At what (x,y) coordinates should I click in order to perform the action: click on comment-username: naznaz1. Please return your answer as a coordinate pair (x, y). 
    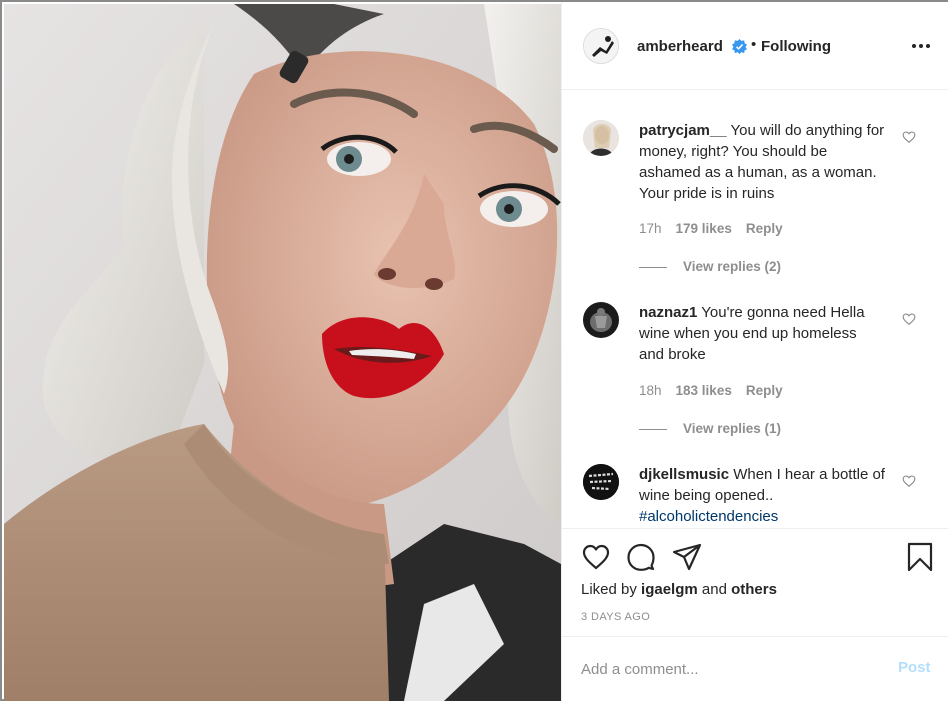
    Looking at the image, I should click on (668, 312).